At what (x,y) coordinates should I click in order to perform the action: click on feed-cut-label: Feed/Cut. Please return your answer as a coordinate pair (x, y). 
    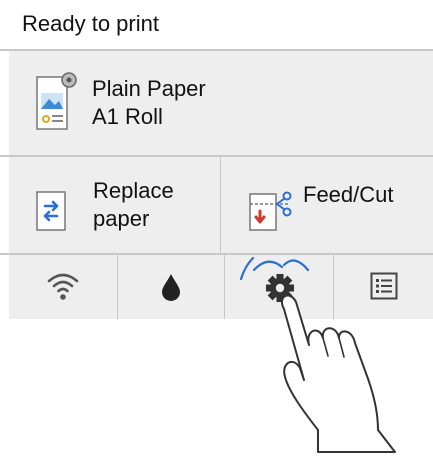
    Looking at the image, I should click on (348, 194).